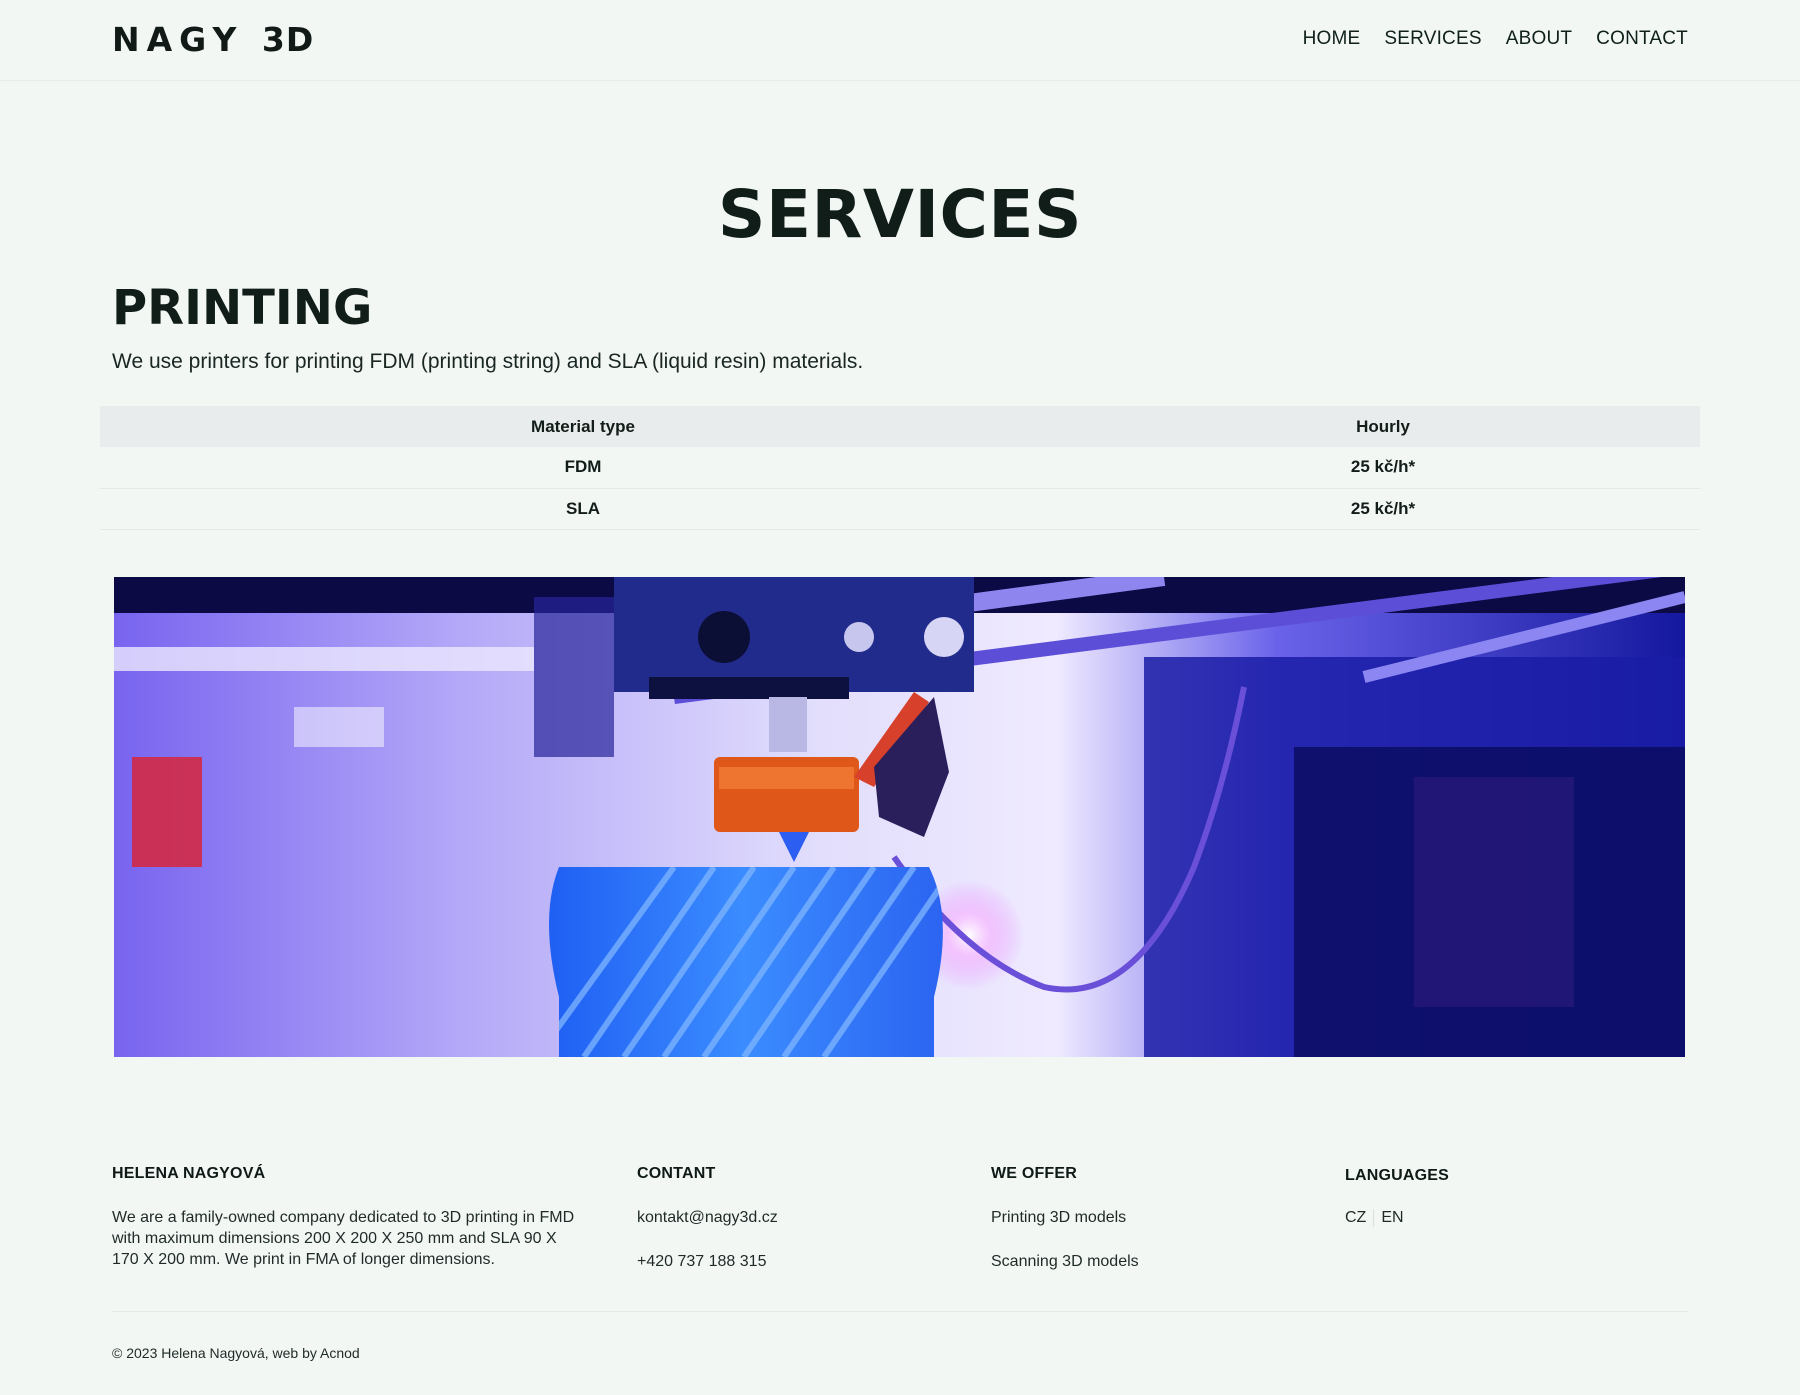  Describe the element at coordinates (787, 1261) in the screenshot. I see `contact-phone-link: +420 737 188 315` at that location.